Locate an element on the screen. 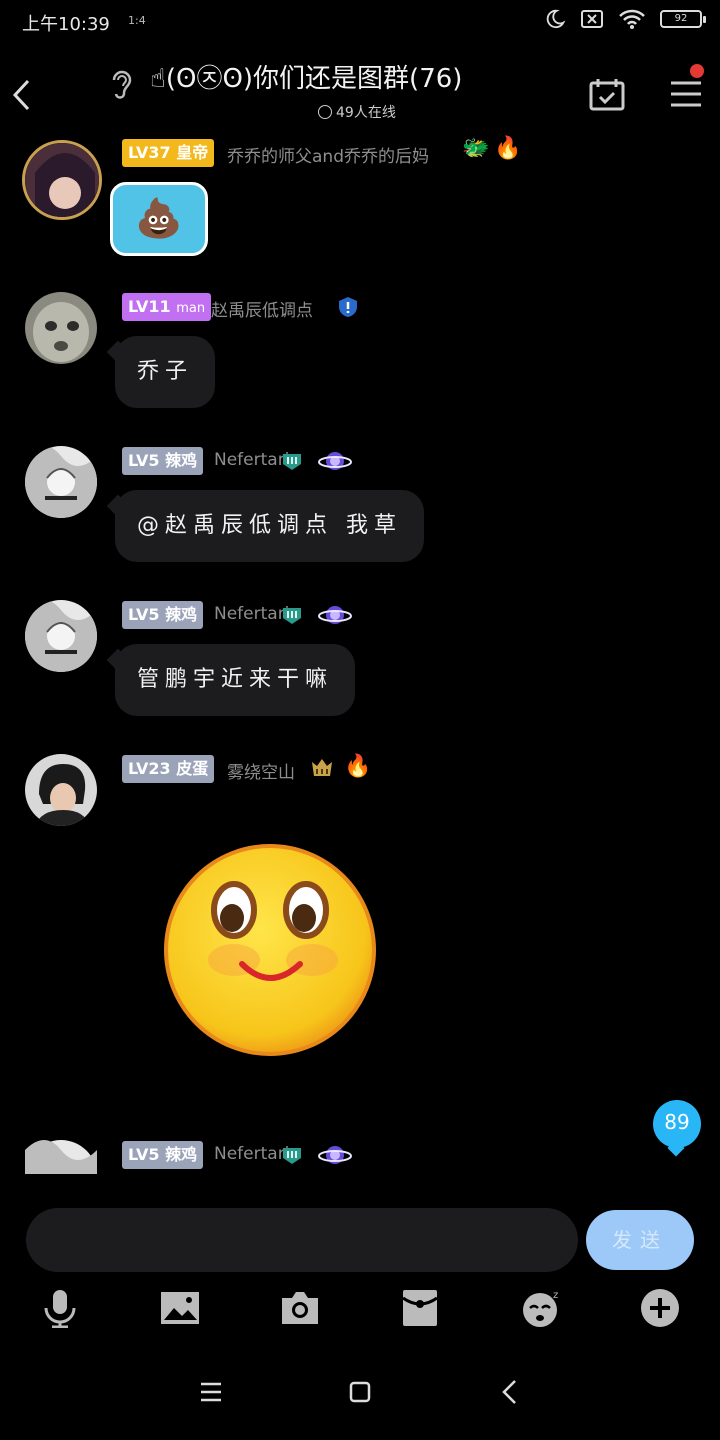  crown-badge-icon is located at coordinates (322, 767).